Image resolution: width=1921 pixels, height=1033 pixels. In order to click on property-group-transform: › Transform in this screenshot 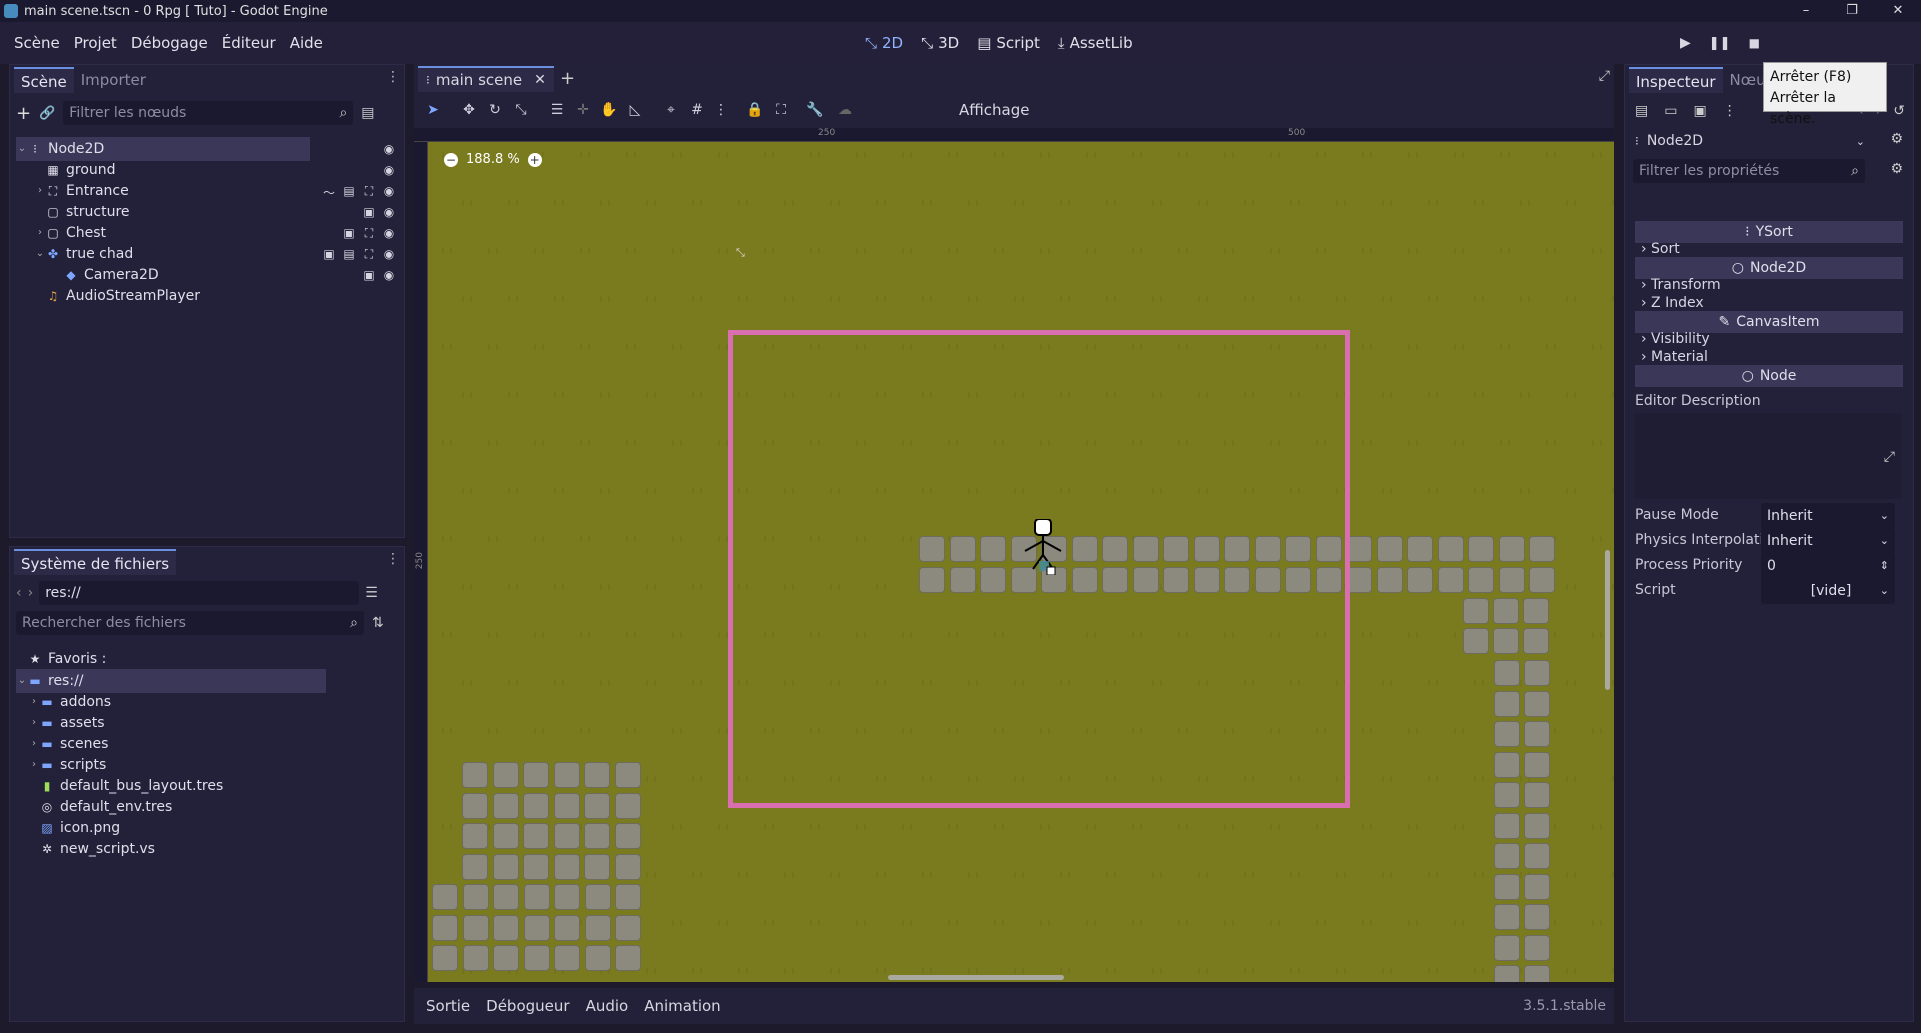, I will do `click(1681, 285)`.